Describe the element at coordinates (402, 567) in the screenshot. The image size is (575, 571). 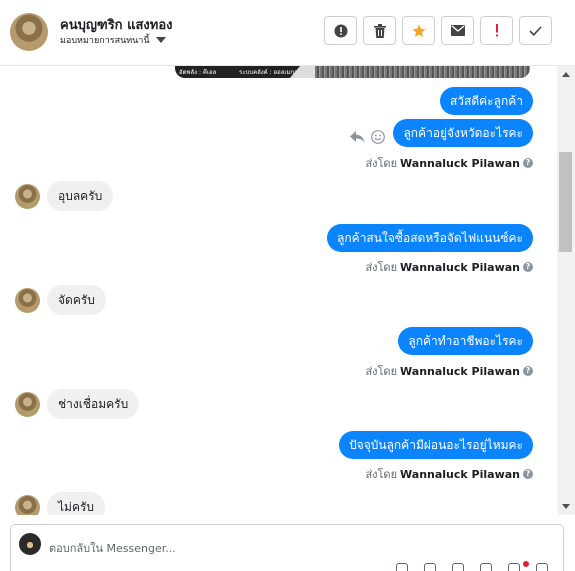
I see `attachment-icon` at that location.